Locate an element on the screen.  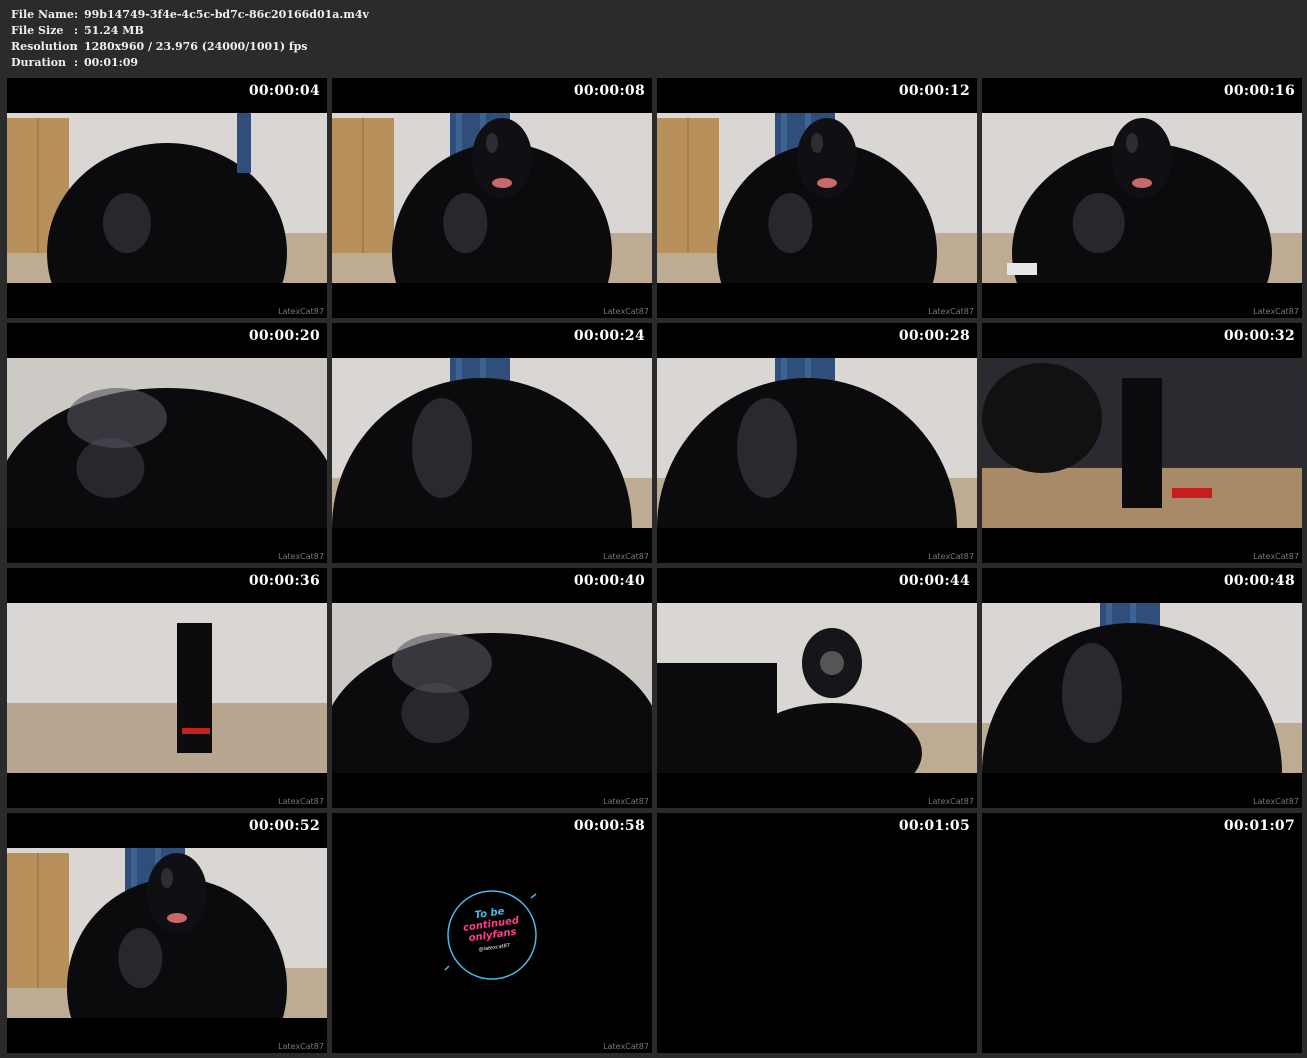
thumbnail-timestamp: 00:01:05 is located at coordinates (934, 826).